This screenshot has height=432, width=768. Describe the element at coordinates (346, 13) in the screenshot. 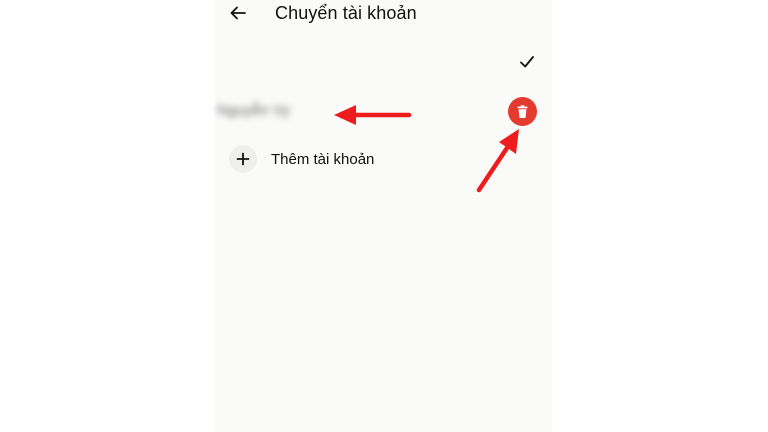

I see `page-title: Chuyển tài khoản` at that location.